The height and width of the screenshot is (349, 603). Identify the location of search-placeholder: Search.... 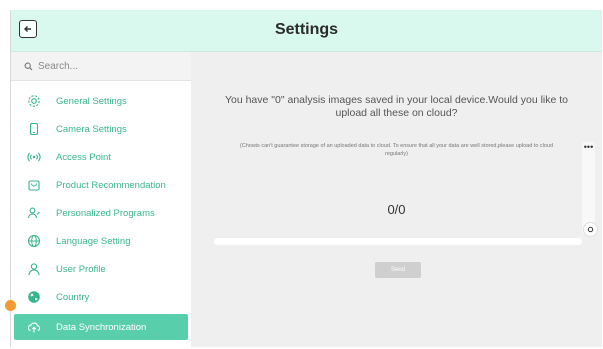
(58, 66).